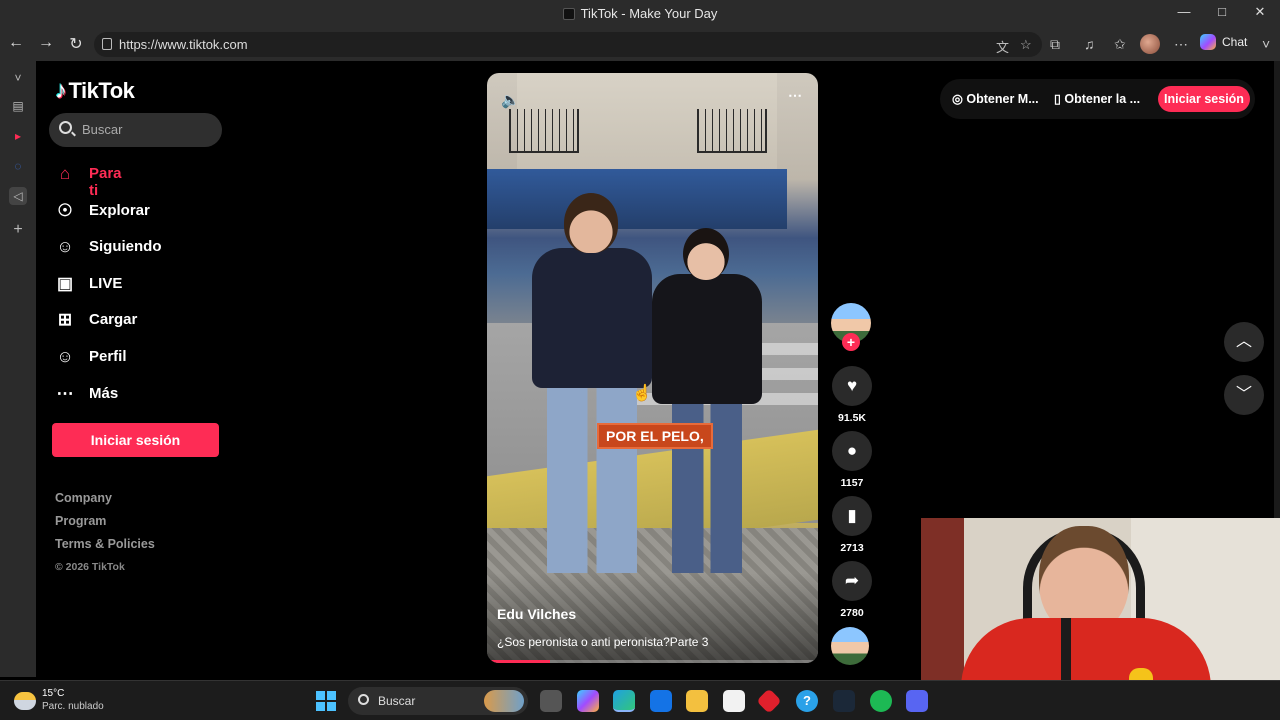  What do you see at coordinates (1266, 44) in the screenshot?
I see `sidebar-collapse-icon: ˅` at bounding box center [1266, 44].